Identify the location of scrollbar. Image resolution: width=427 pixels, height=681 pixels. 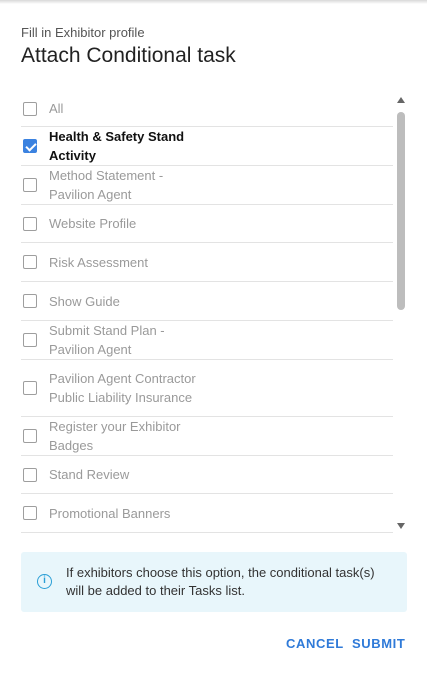
(401, 313).